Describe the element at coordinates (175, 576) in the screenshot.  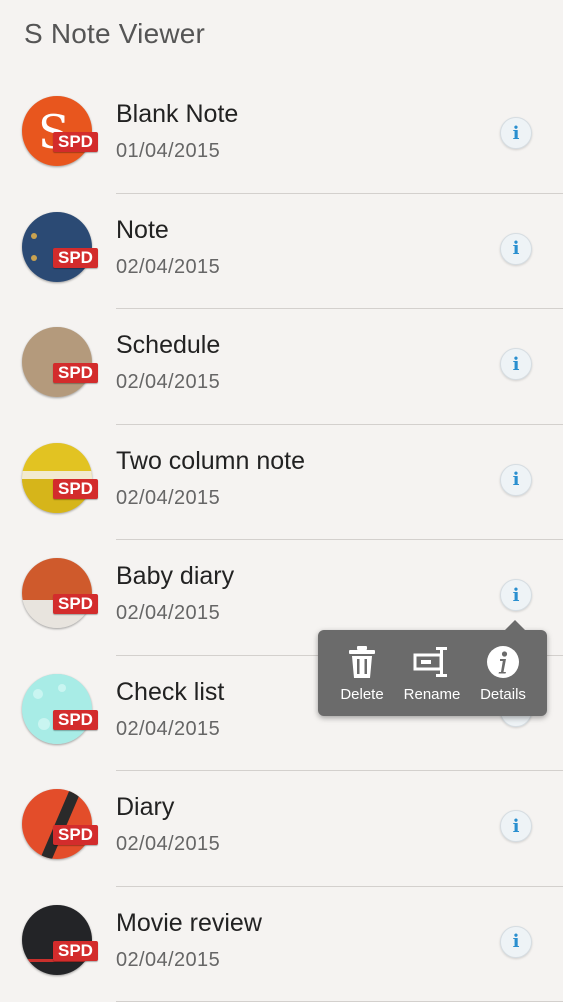
I see `note-name: Baby diary` at that location.